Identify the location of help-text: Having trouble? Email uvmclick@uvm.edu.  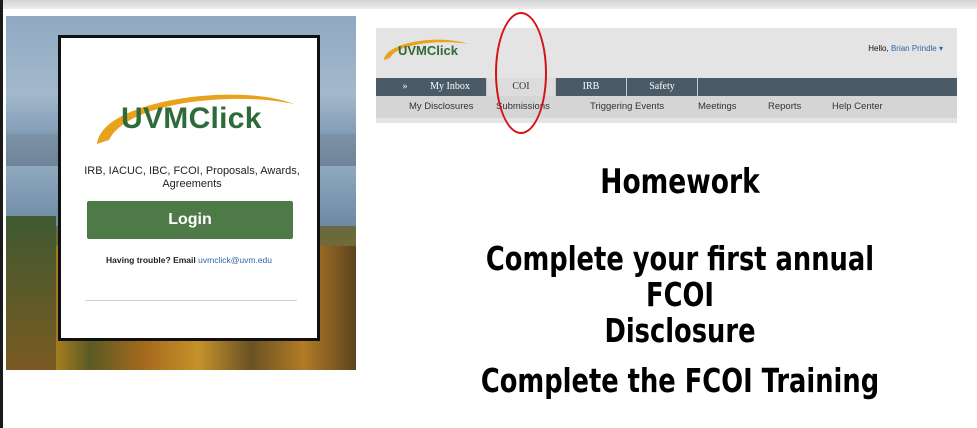
(189, 260).